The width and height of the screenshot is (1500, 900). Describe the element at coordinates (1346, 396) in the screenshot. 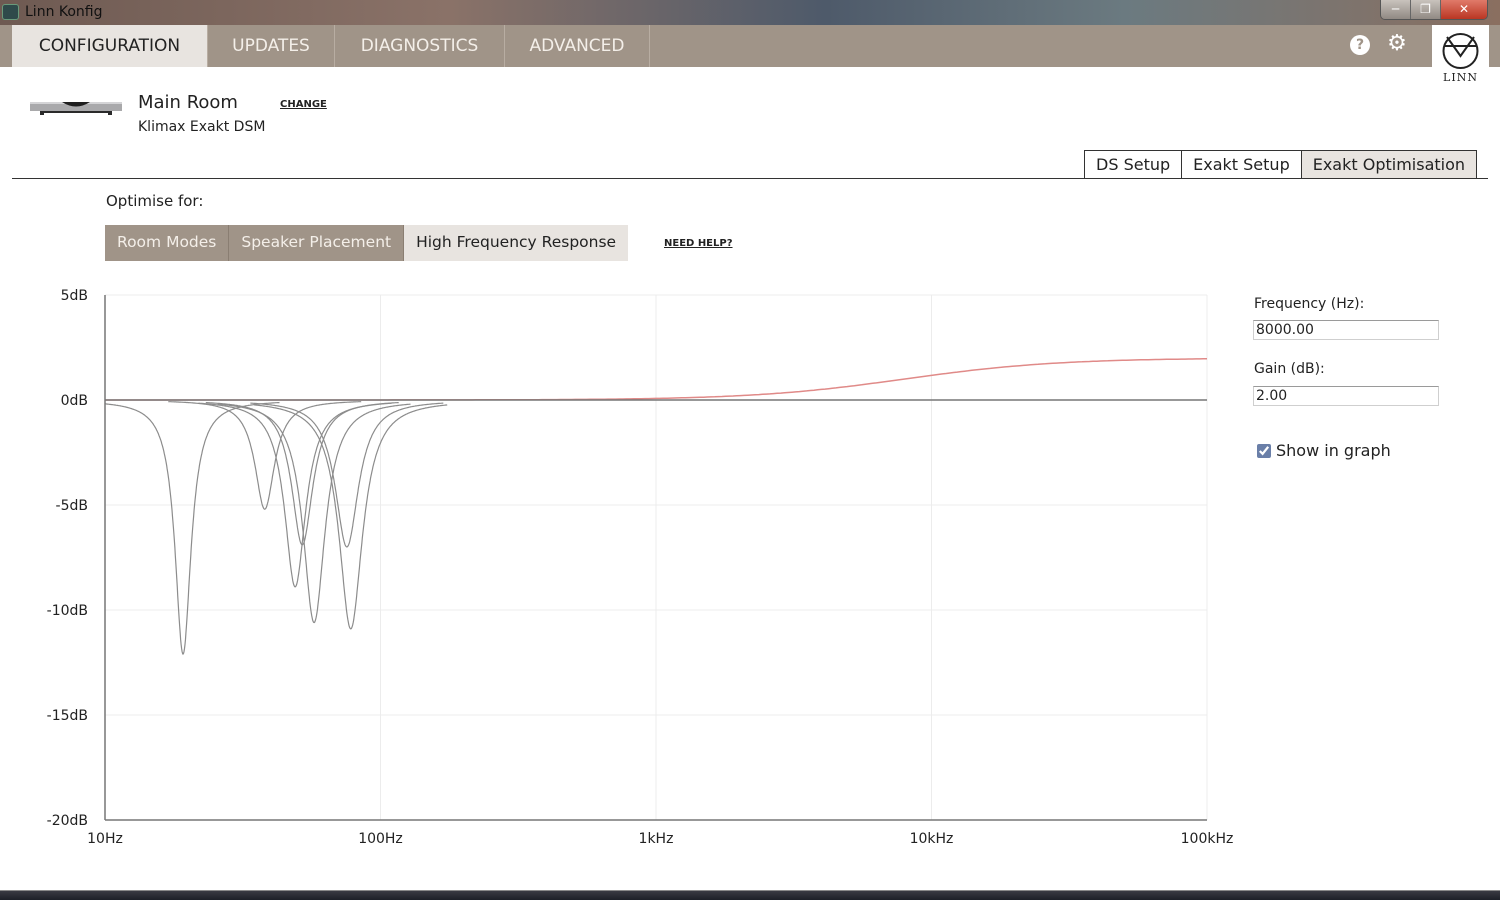

I see `gain-input` at that location.